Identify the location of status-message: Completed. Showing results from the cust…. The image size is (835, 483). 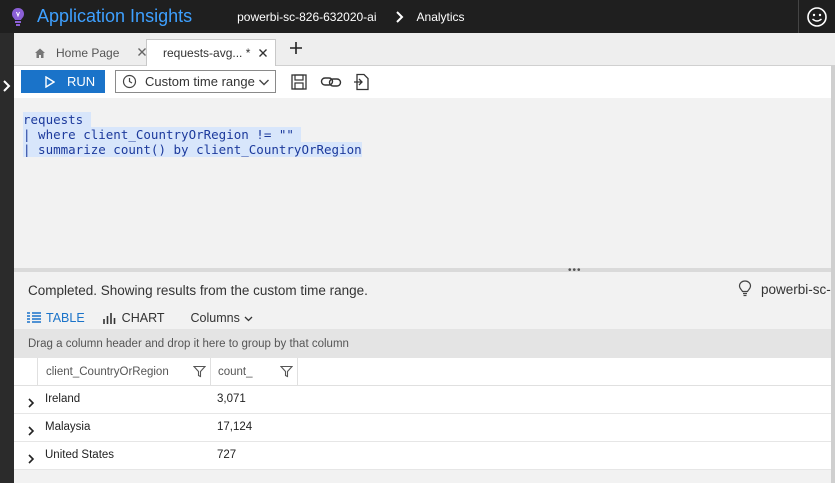
(198, 290).